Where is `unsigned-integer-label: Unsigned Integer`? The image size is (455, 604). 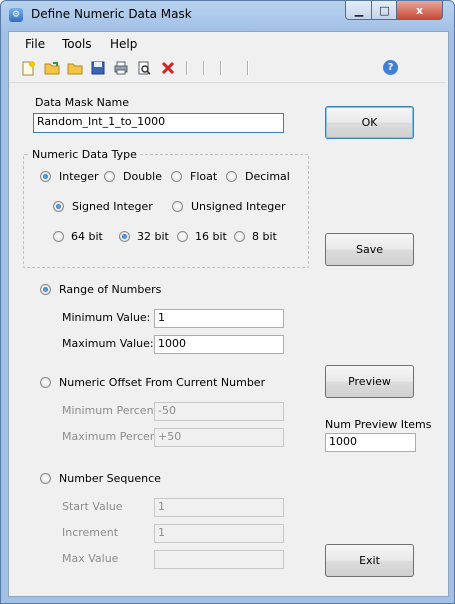 unsigned-integer-label: Unsigned Integer is located at coordinates (238, 206).